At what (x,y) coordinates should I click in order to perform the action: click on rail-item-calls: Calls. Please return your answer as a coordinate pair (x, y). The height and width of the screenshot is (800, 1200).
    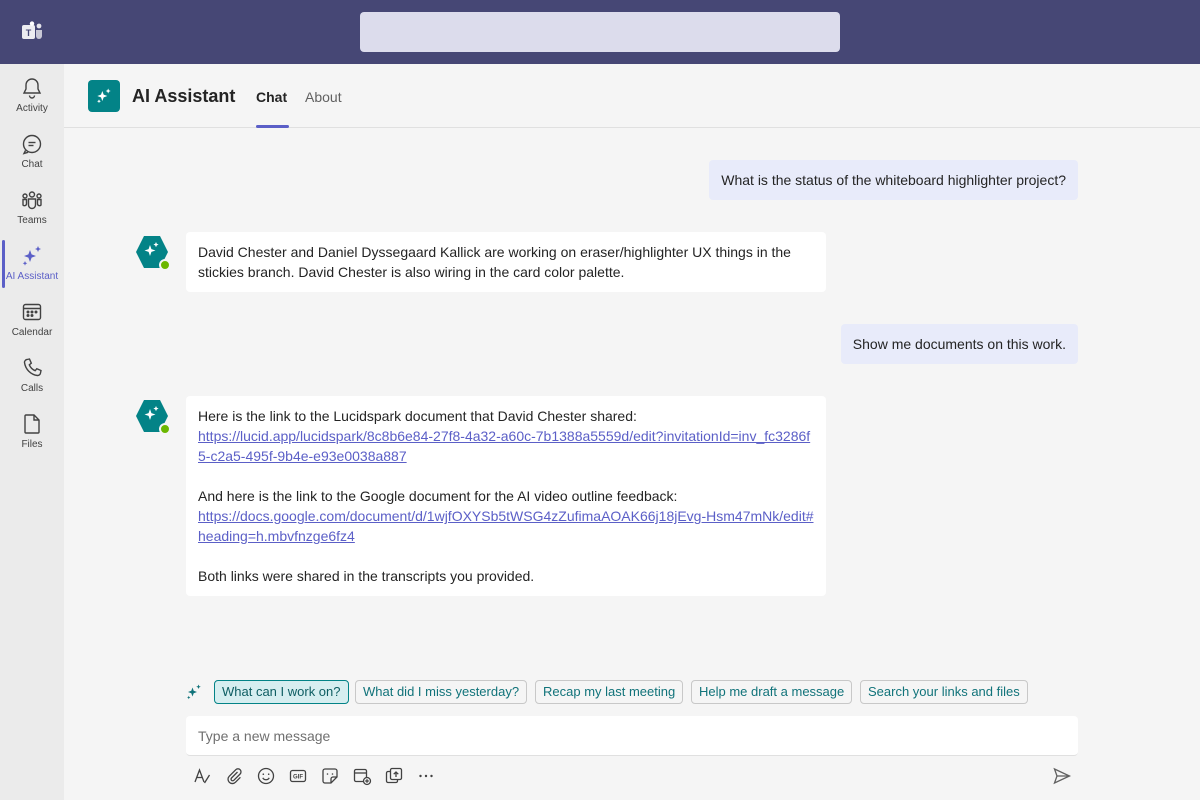
    Looking at the image, I should click on (32, 376).